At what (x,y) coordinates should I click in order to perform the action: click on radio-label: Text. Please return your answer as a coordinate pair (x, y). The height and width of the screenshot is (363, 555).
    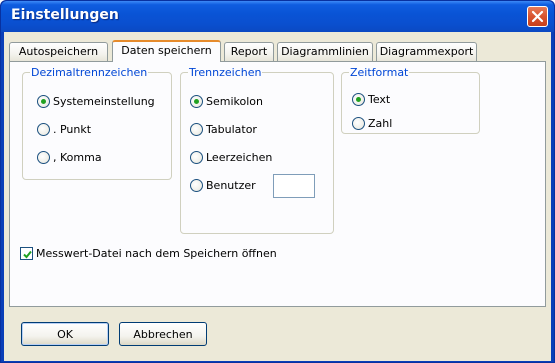
    Looking at the image, I should click on (379, 99).